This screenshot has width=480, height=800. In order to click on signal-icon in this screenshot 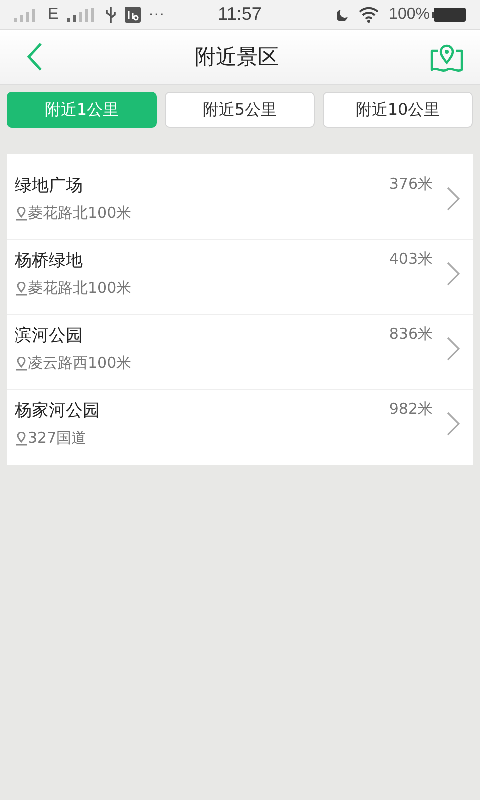, I will do `click(81, 15)`.